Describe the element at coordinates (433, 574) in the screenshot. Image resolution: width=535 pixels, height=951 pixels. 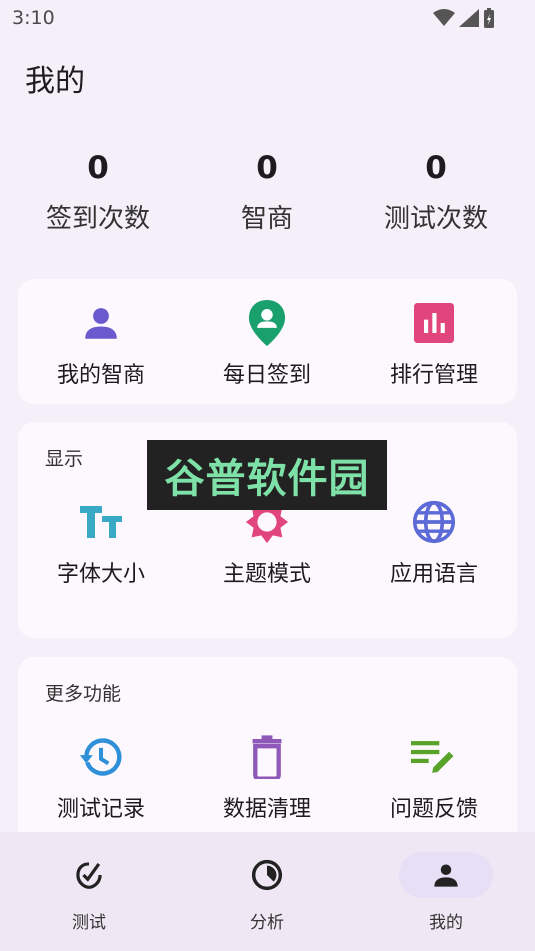
I see `app-language-label: 应用语言` at that location.